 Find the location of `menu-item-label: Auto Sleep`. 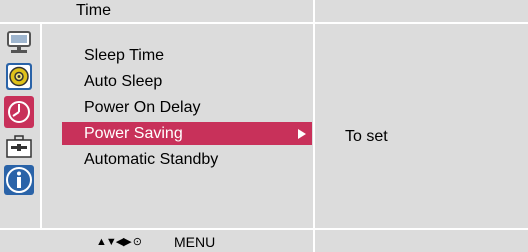

menu-item-label: Auto Sleep is located at coordinates (123, 81).